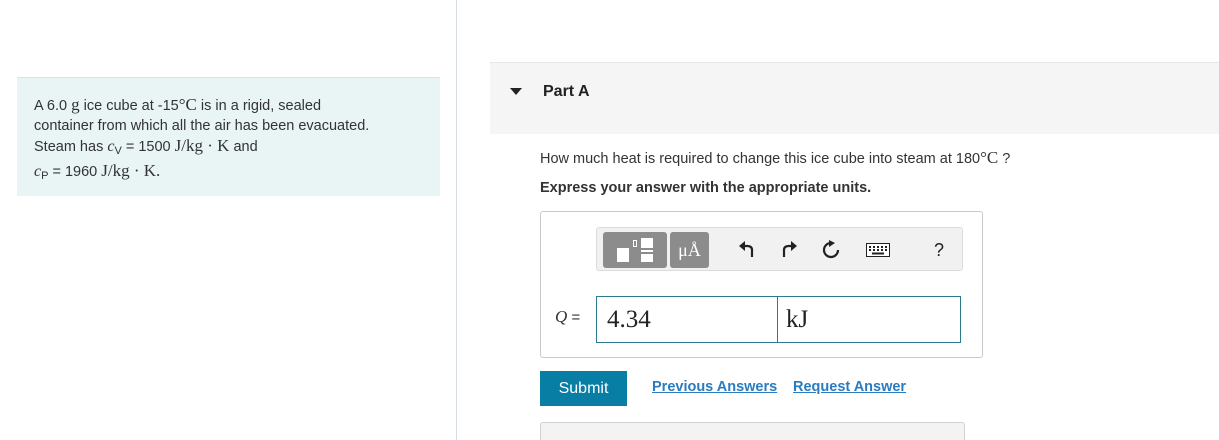 Image resolution: width=1219 pixels, height=440 pixels. I want to click on submit-button: Submit, so click(583, 388).